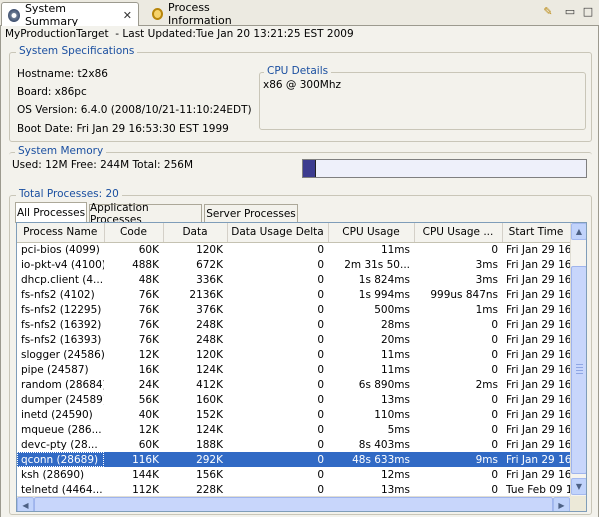 The height and width of the screenshot is (517, 599). I want to click on scroll-up-icon: ▲, so click(578, 231).